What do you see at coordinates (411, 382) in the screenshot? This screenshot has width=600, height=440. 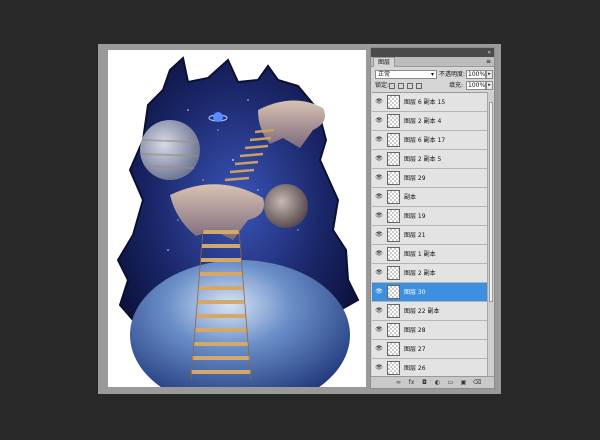 I see `fx-icon: fx` at bounding box center [411, 382].